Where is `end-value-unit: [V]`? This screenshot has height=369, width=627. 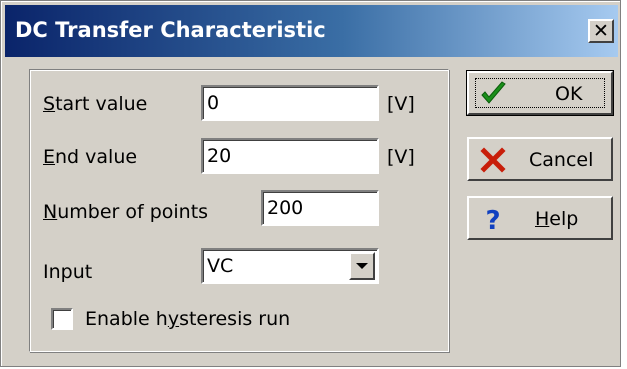 end-value-unit: [V] is located at coordinates (401, 157).